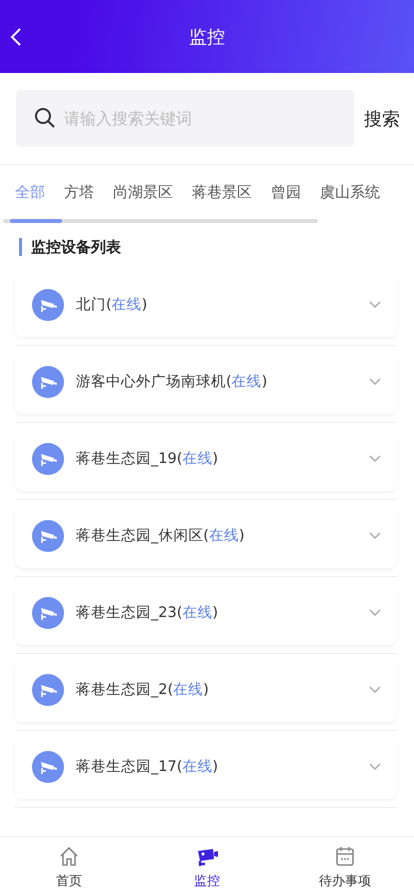 The width and height of the screenshot is (414, 896). What do you see at coordinates (222, 192) in the screenshot?
I see `category-tab: 蒋巷景区` at bounding box center [222, 192].